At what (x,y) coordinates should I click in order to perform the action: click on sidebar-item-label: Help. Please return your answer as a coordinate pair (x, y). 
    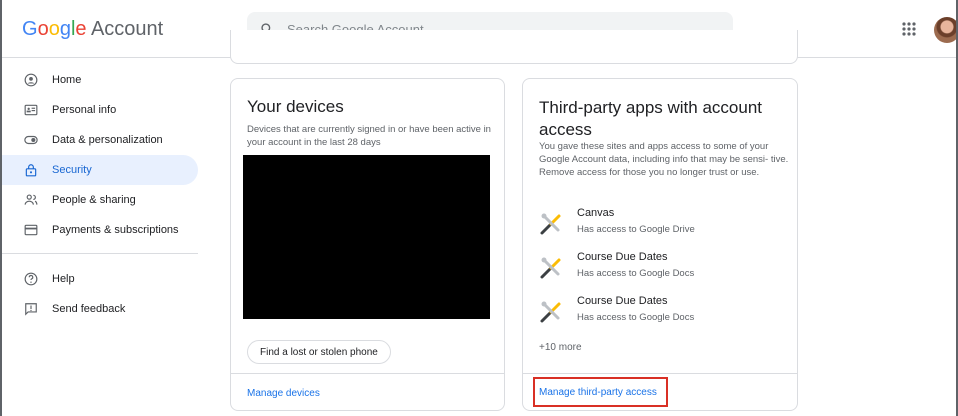
    Looking at the image, I should click on (63, 279).